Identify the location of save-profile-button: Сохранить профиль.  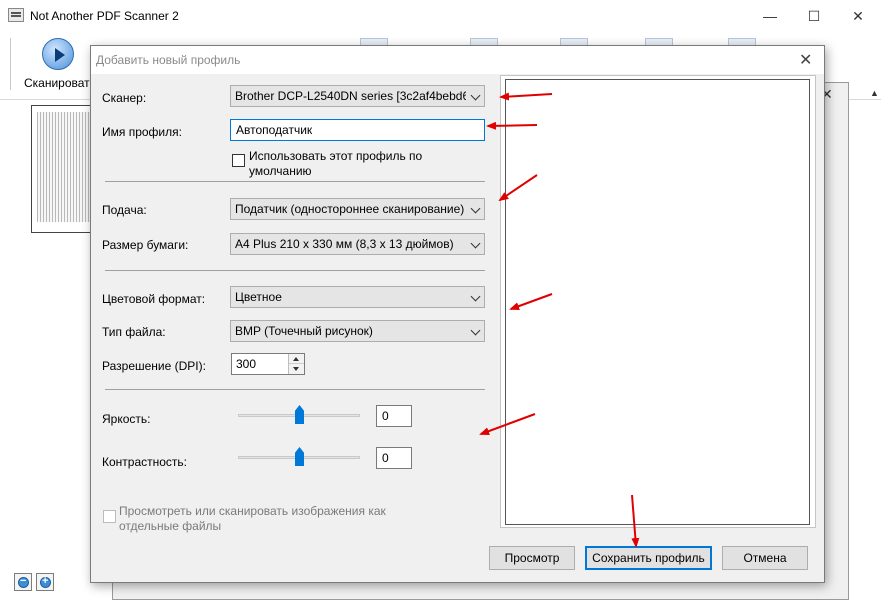
(648, 558).